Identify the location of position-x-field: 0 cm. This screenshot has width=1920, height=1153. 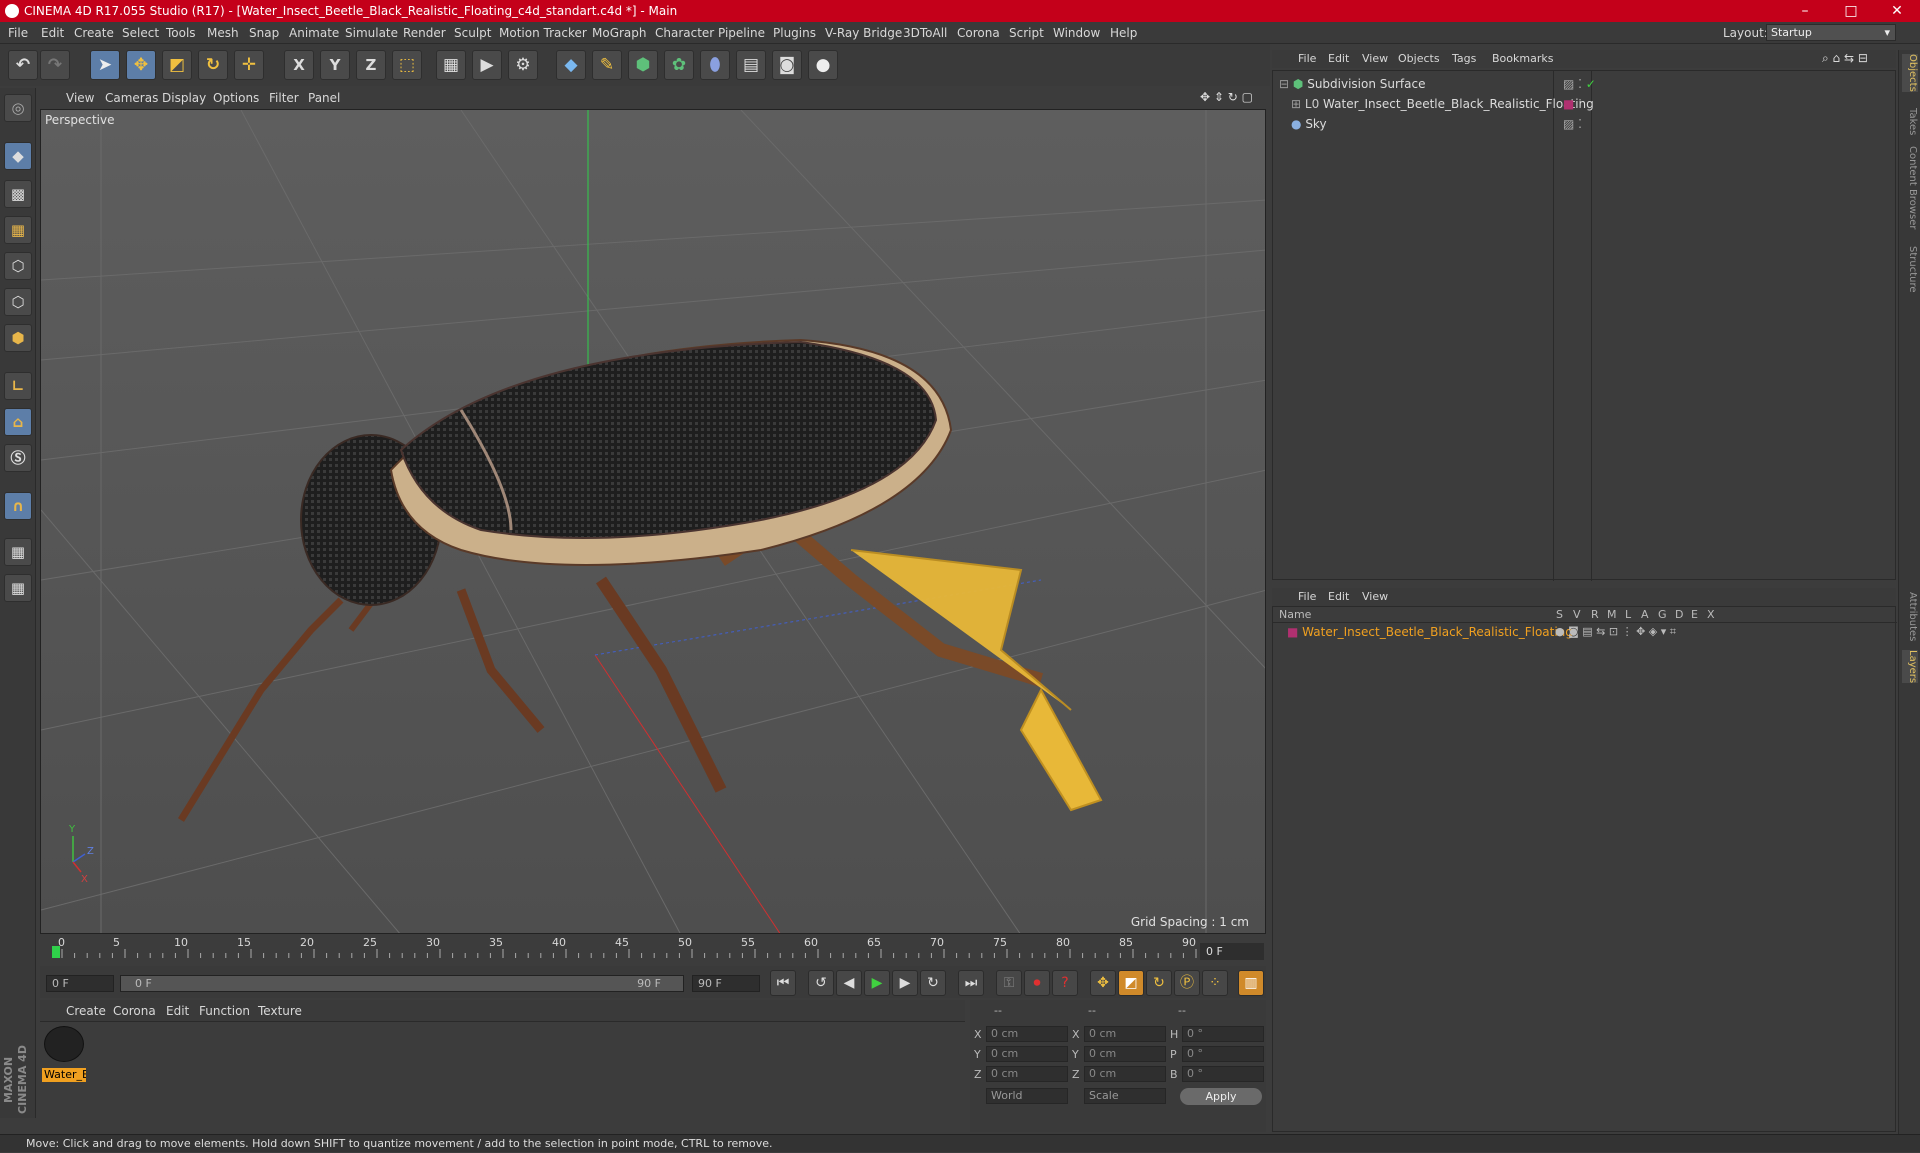
(1027, 1034).